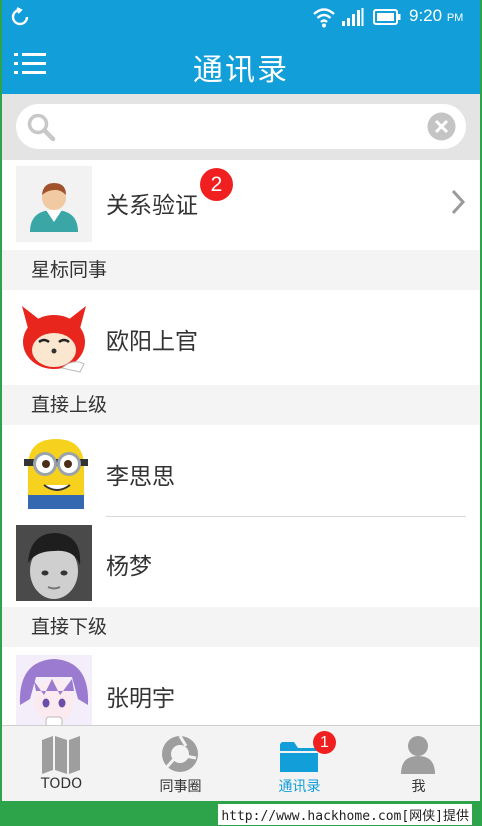 The height and width of the screenshot is (826, 482). What do you see at coordinates (418, 755) in the screenshot?
I see `person-icon` at bounding box center [418, 755].